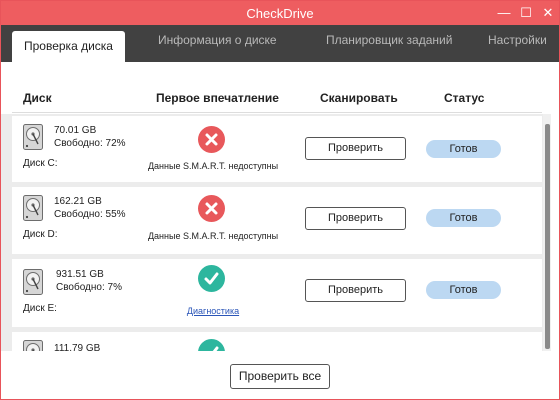  Describe the element at coordinates (78, 201) in the screenshot. I see `drive-size: 162.21 GB` at that location.